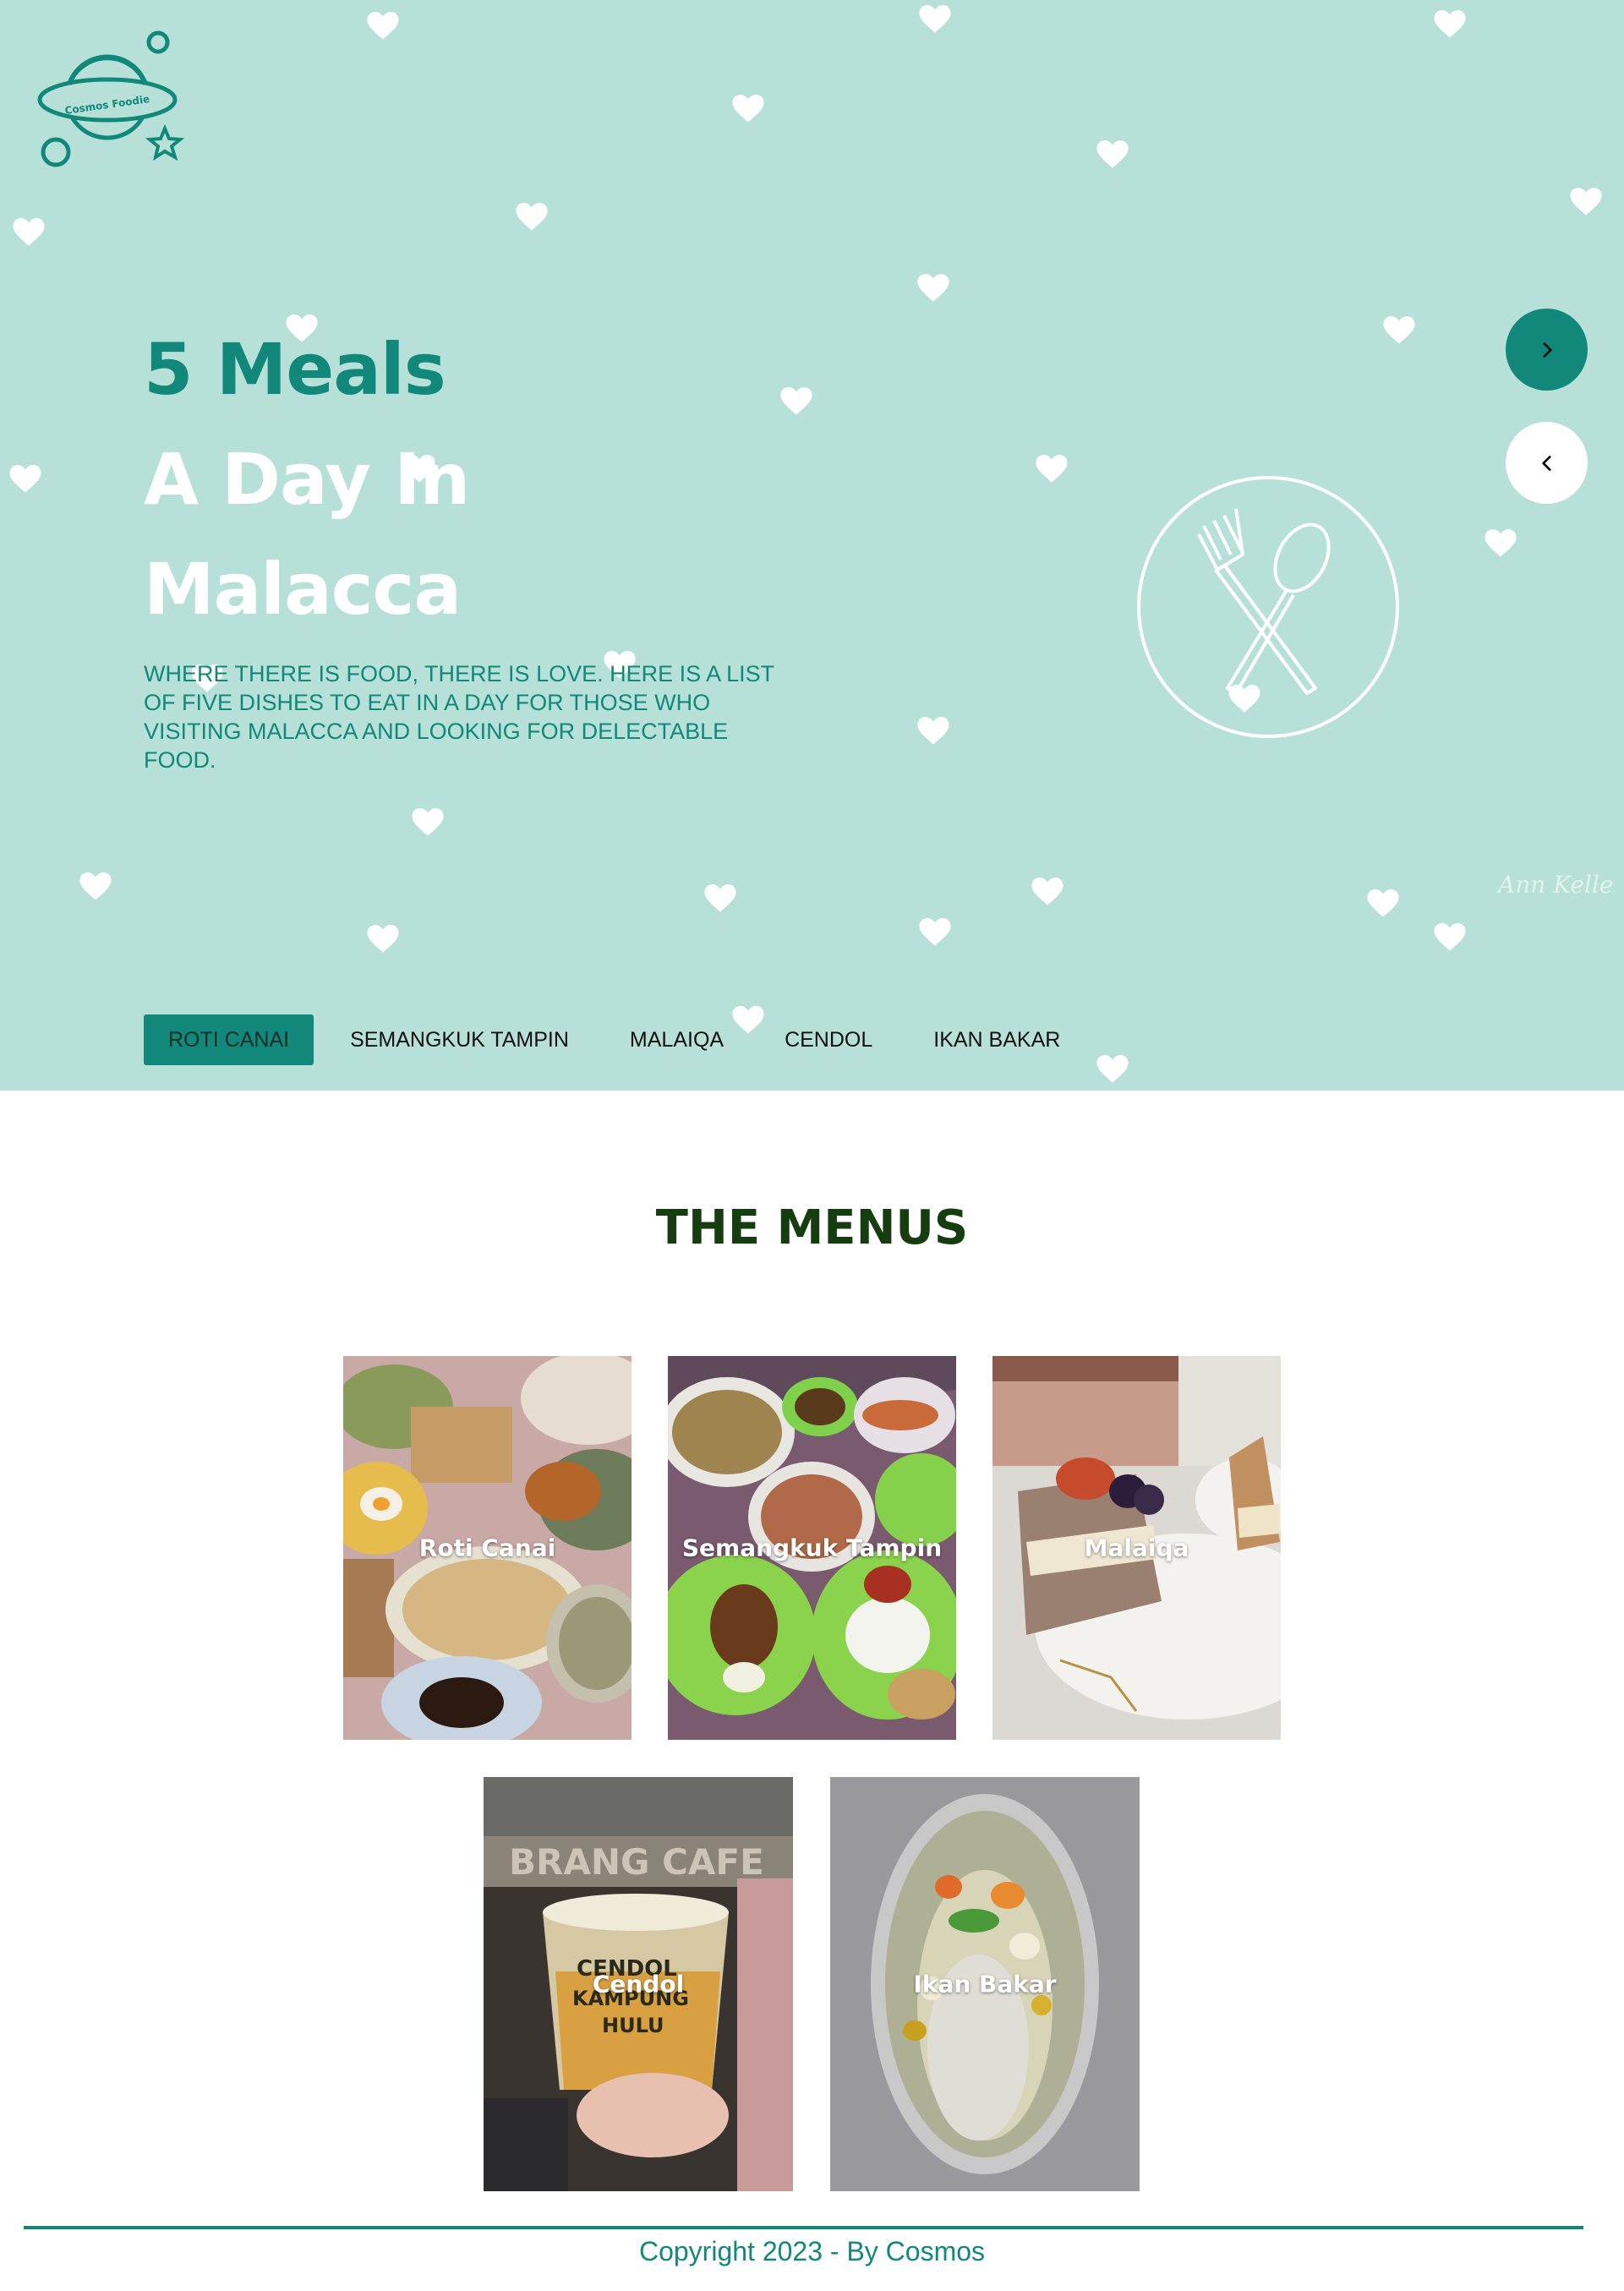 The width and height of the screenshot is (1624, 2291). I want to click on footer-divider, so click(803, 2227).